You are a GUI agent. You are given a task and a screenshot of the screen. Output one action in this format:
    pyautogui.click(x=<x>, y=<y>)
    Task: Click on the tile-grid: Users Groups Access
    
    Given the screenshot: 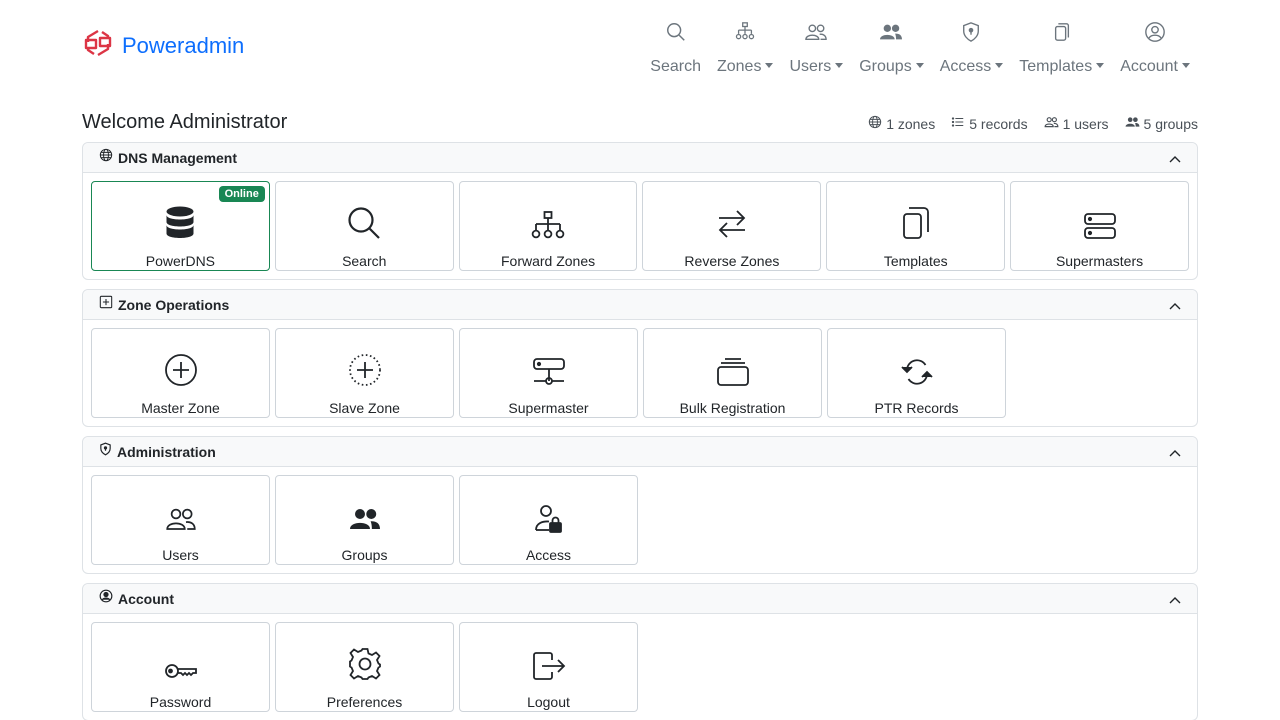 What is the action you would take?
    pyautogui.click(x=640, y=520)
    